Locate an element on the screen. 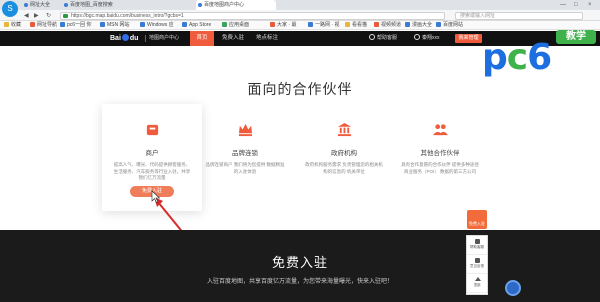 This screenshot has height=302, width=600. forward-icon: ▶ is located at coordinates (36, 16).